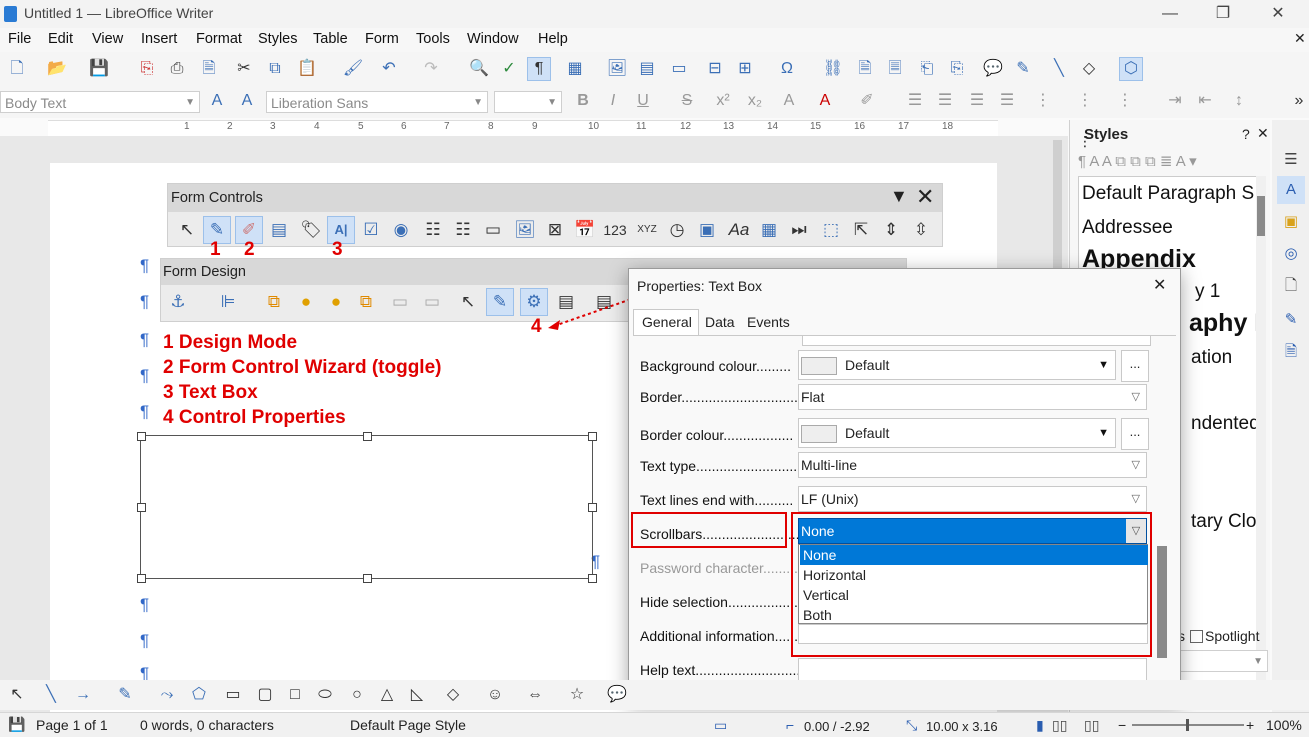 The image size is (1309, 737). Describe the element at coordinates (307, 69) in the screenshot. I see `paste-icon: 📋` at that location.